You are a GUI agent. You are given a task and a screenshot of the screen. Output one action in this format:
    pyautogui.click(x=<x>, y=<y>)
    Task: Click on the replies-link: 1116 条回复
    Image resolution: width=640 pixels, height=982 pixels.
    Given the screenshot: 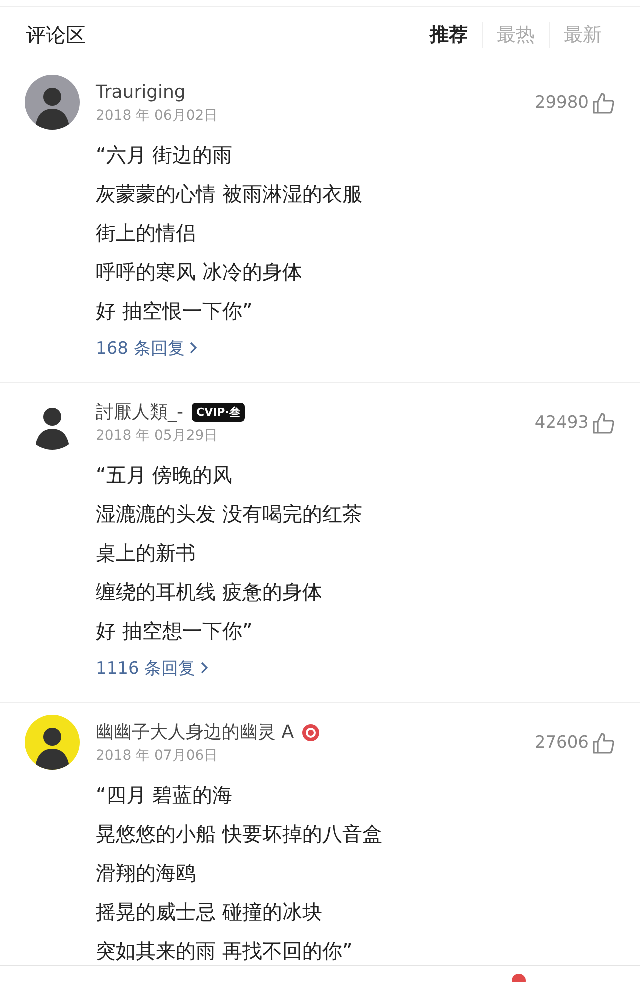 What is the action you would take?
    pyautogui.click(x=152, y=668)
    